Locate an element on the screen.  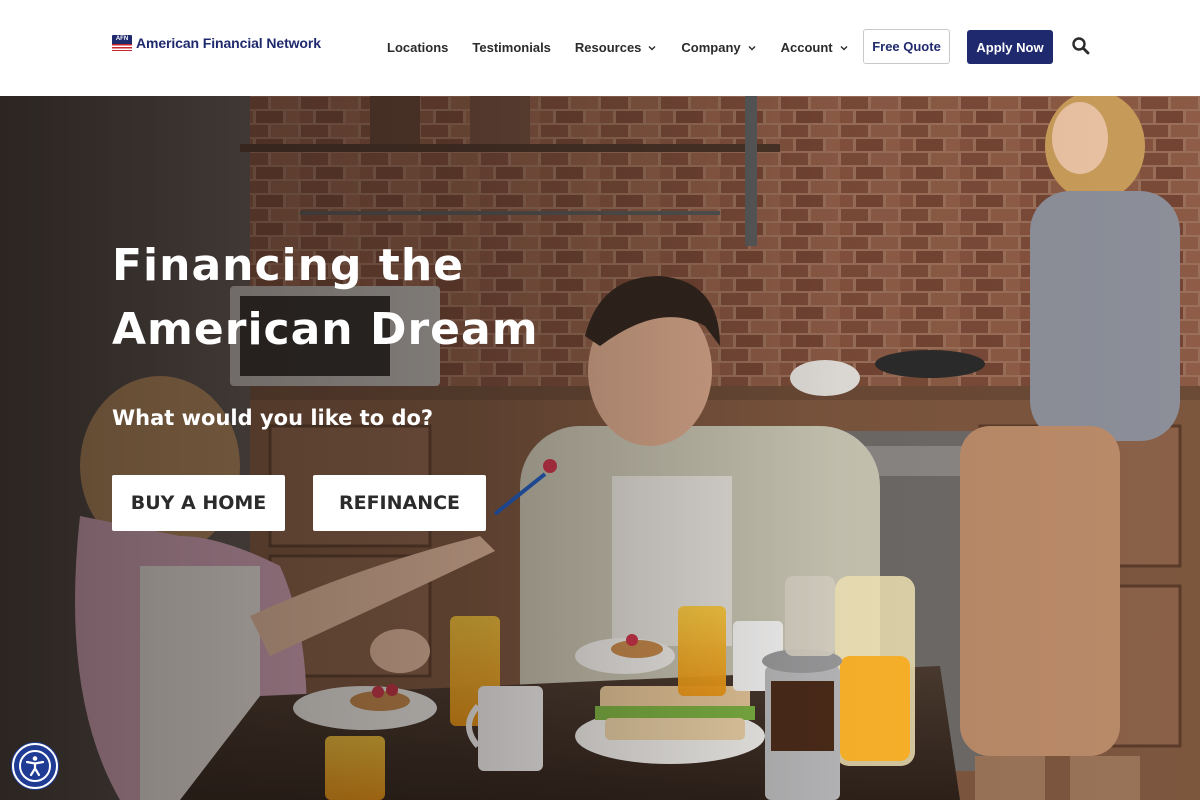
nav-account: Account is located at coordinates (815, 47).